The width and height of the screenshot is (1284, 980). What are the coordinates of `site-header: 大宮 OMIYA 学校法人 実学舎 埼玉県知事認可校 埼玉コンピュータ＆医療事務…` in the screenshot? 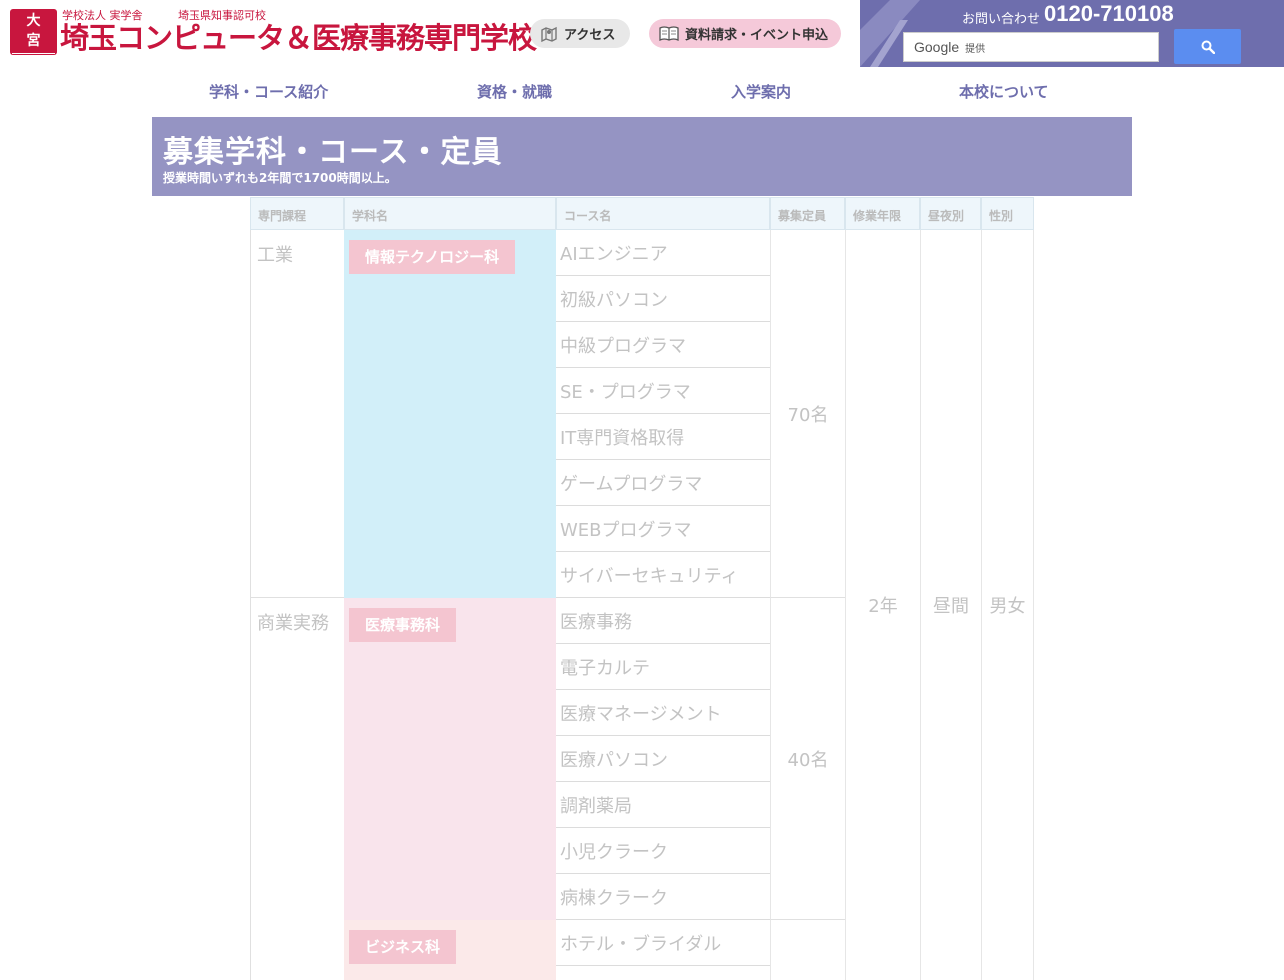 It's located at (642, 34).